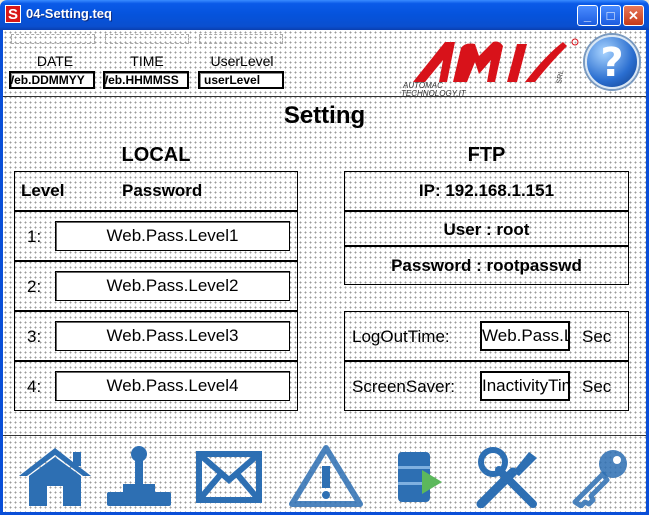 The width and height of the screenshot is (649, 515). I want to click on userlevel-field: userLevel, so click(241, 80).